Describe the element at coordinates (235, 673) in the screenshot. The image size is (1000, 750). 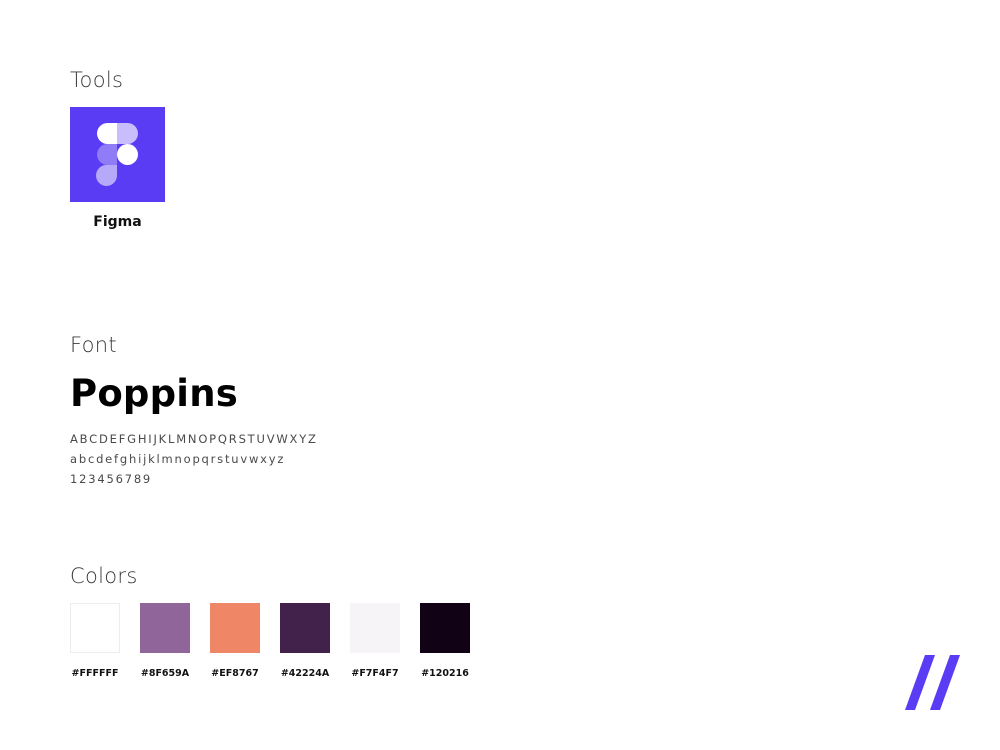
I see `color-swatch-label: #EF8767` at that location.